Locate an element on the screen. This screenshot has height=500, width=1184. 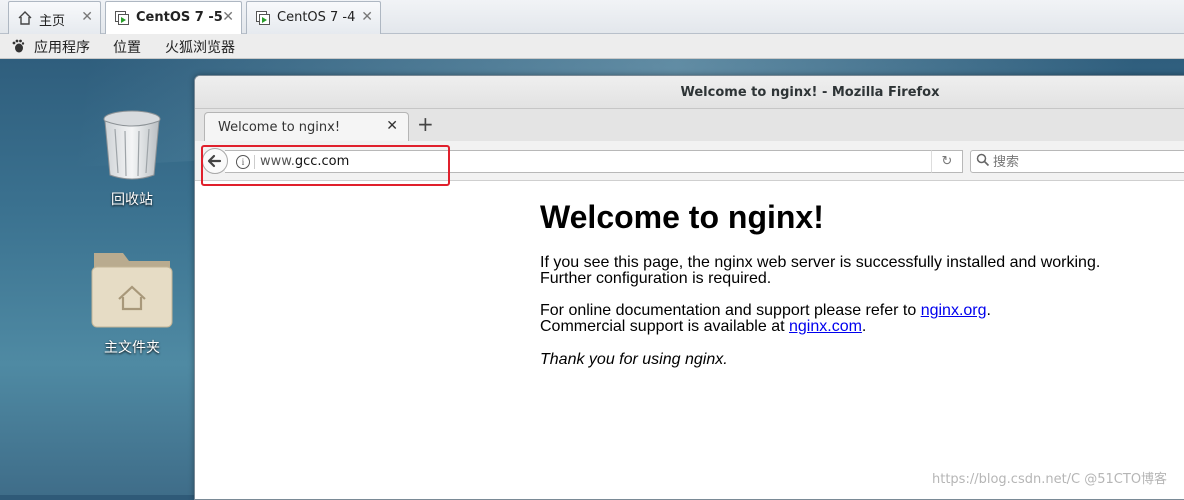
vm-tab-centos4: CentOS 7 -4 ✕ is located at coordinates (313, 17).